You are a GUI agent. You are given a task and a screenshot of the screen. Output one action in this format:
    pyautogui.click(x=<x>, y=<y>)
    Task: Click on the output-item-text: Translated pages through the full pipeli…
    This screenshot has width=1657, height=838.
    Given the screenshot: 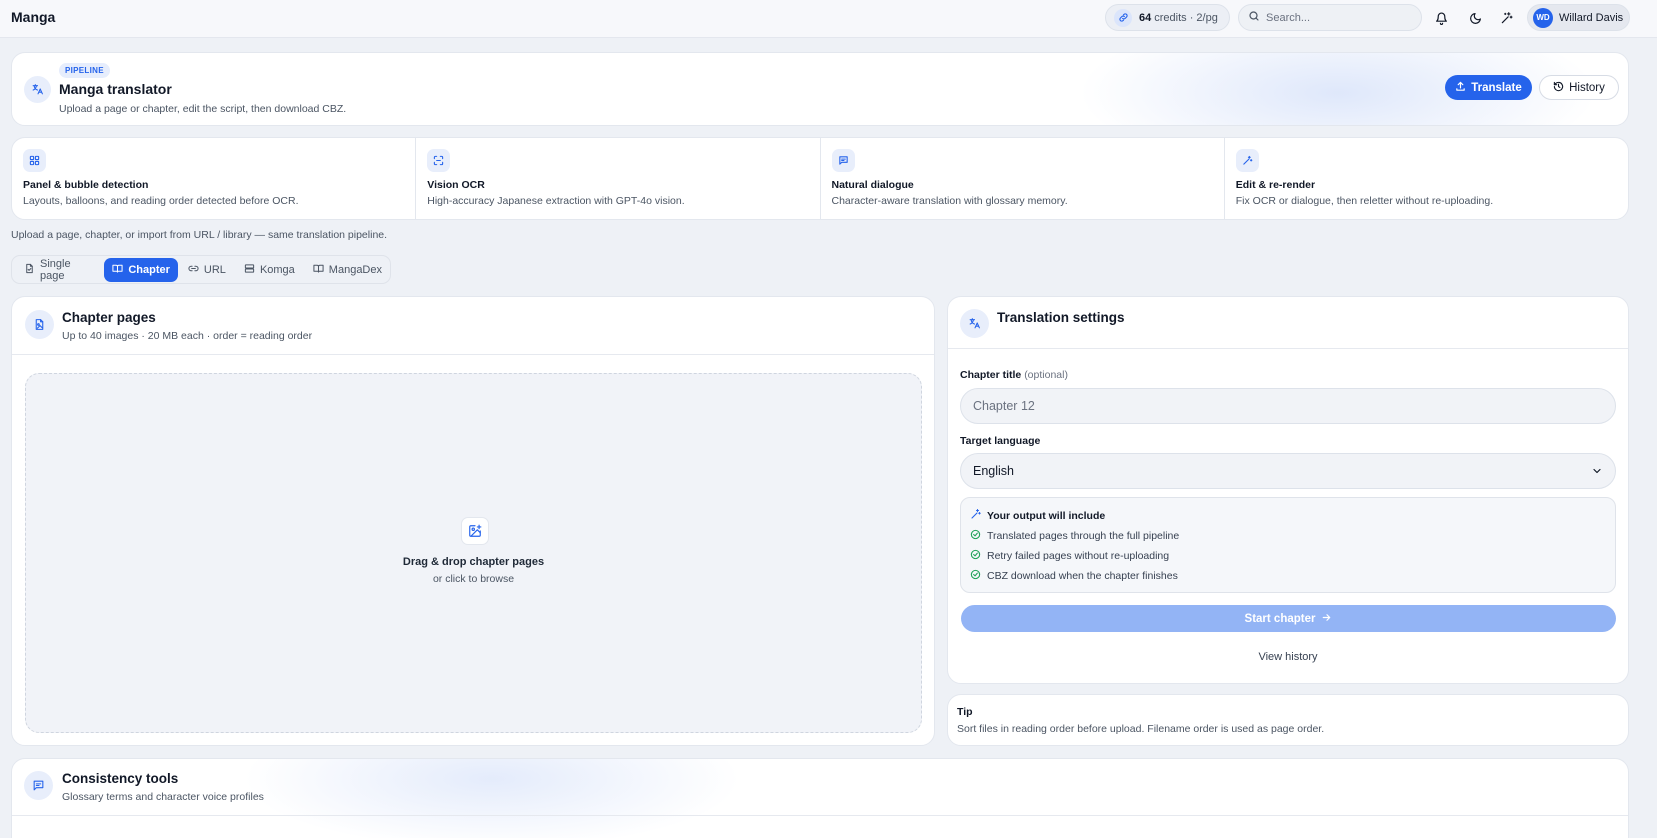 What is the action you would take?
    pyautogui.click(x=1083, y=536)
    